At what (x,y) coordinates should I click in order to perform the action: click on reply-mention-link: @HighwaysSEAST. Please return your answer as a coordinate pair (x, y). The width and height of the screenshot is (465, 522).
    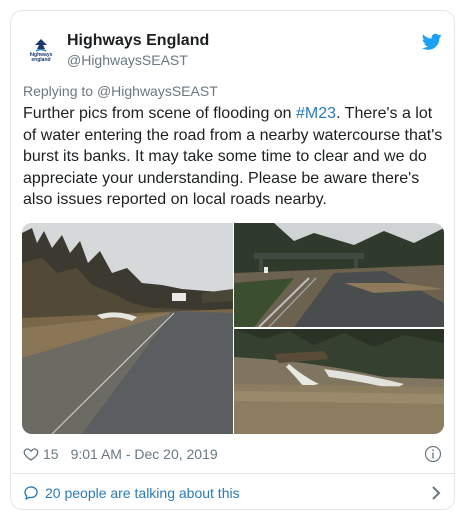
    Looking at the image, I should click on (157, 91).